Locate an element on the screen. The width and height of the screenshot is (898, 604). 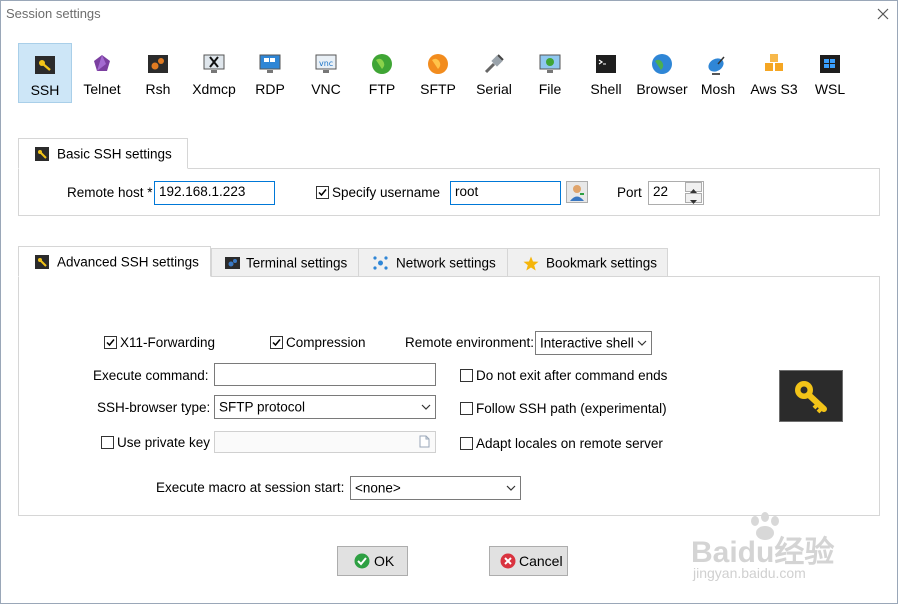
username-input: root is located at coordinates (505, 193).